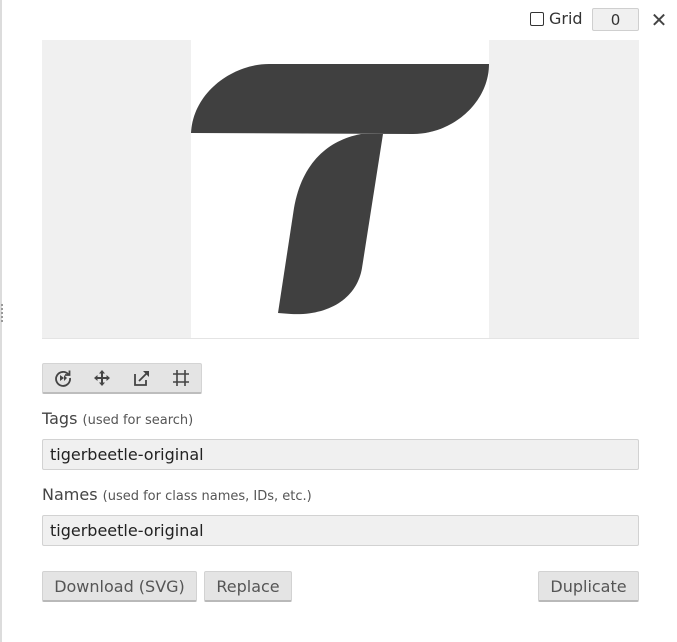 The height and width of the screenshot is (642, 677). I want to click on names-label: Names (used for class names, IDs, etc.), so click(177, 494).